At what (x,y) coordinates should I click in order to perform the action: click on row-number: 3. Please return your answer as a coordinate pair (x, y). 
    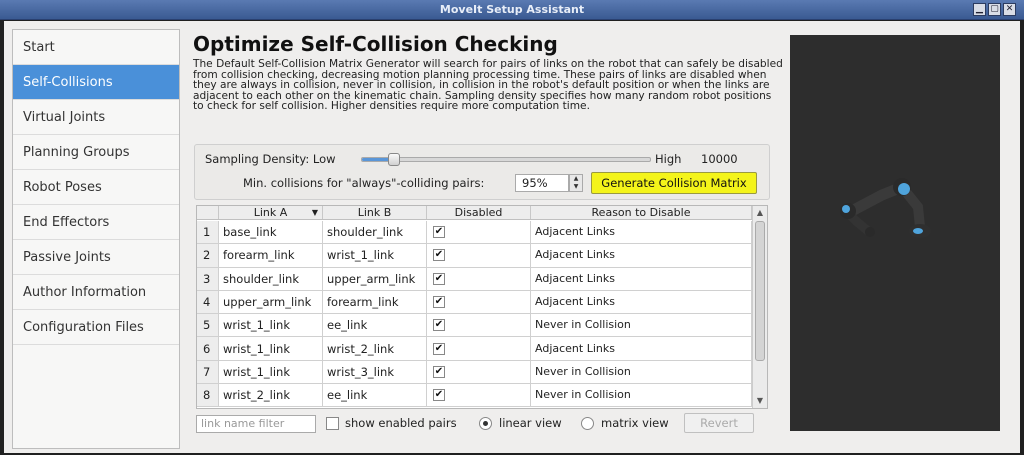
    Looking at the image, I should click on (208, 278).